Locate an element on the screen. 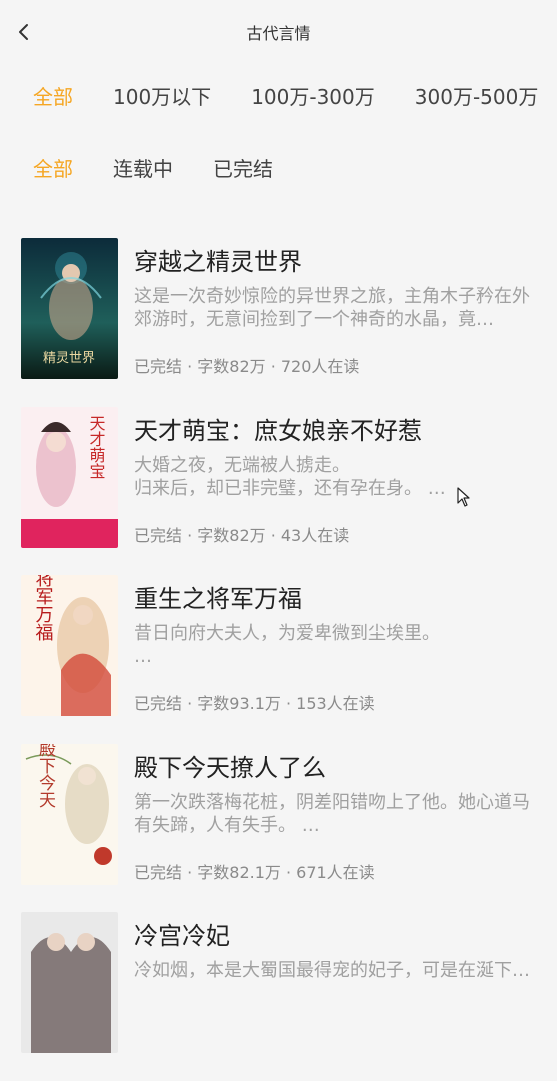 Image resolution: width=557 pixels, height=1081 pixels. cover-title-text: 殿下今天 is located at coordinates (45, 776).